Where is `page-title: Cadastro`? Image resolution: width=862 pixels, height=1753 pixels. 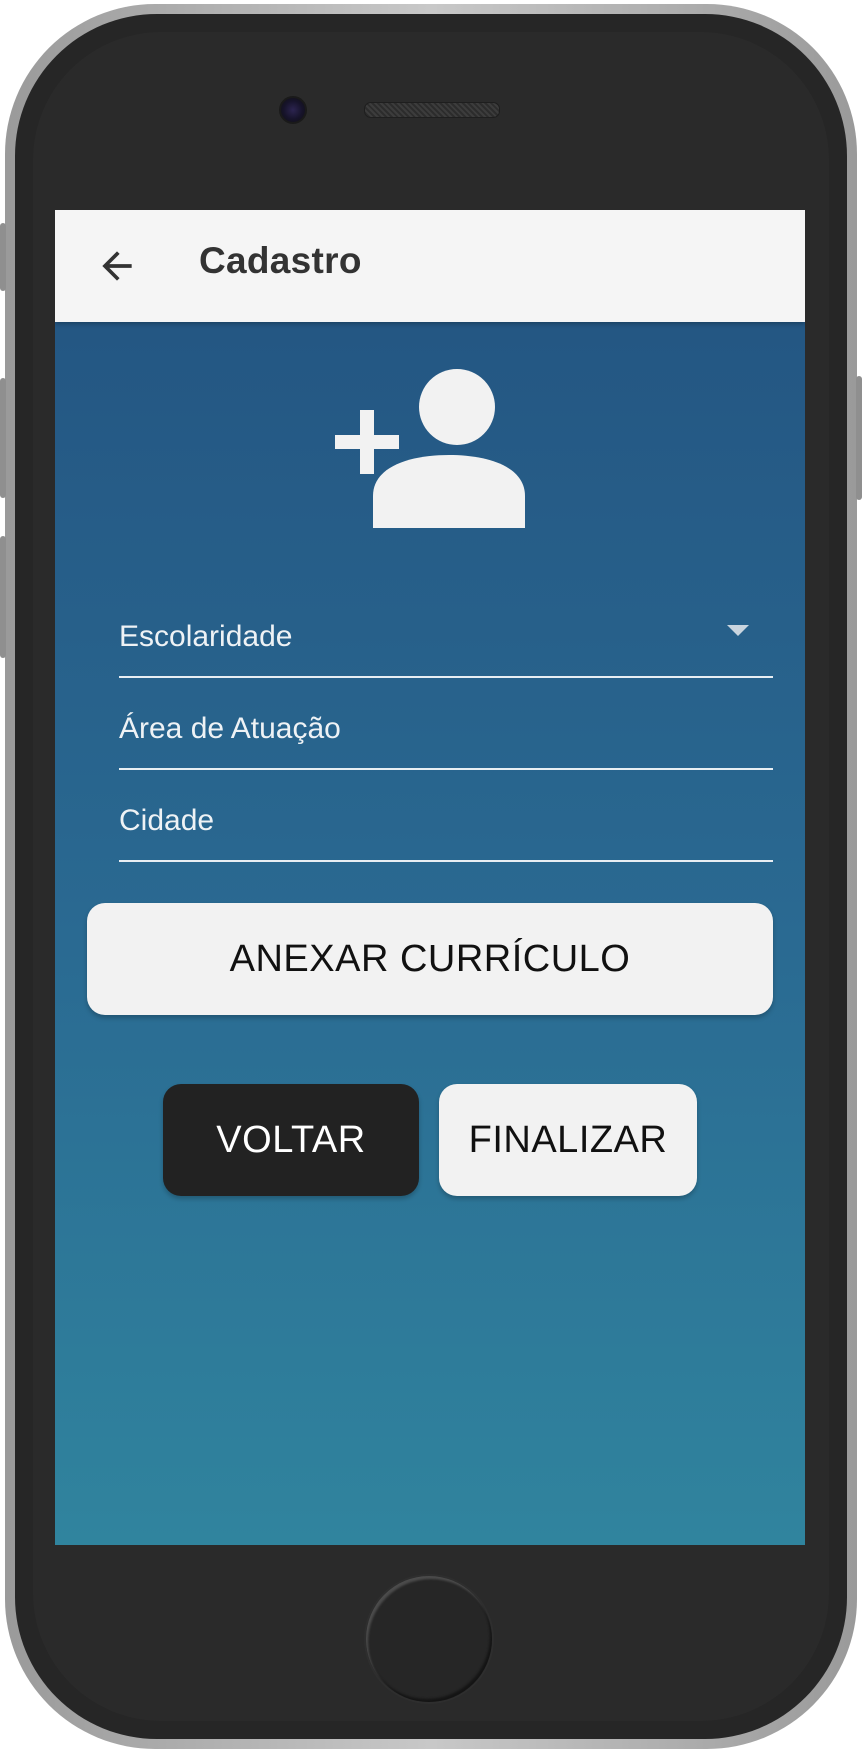 page-title: Cadastro is located at coordinates (280, 260).